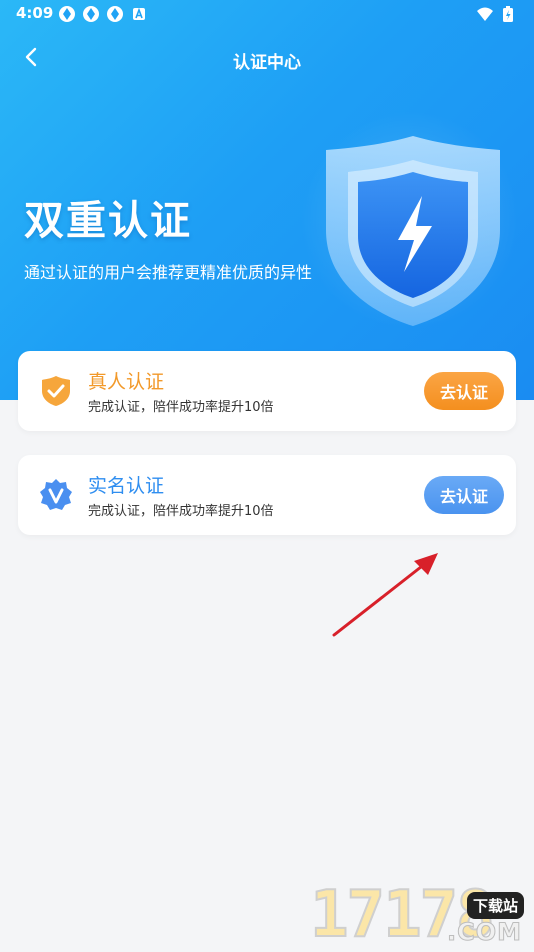  Describe the element at coordinates (511, 14) in the screenshot. I see `battery-charging-icon` at that location.